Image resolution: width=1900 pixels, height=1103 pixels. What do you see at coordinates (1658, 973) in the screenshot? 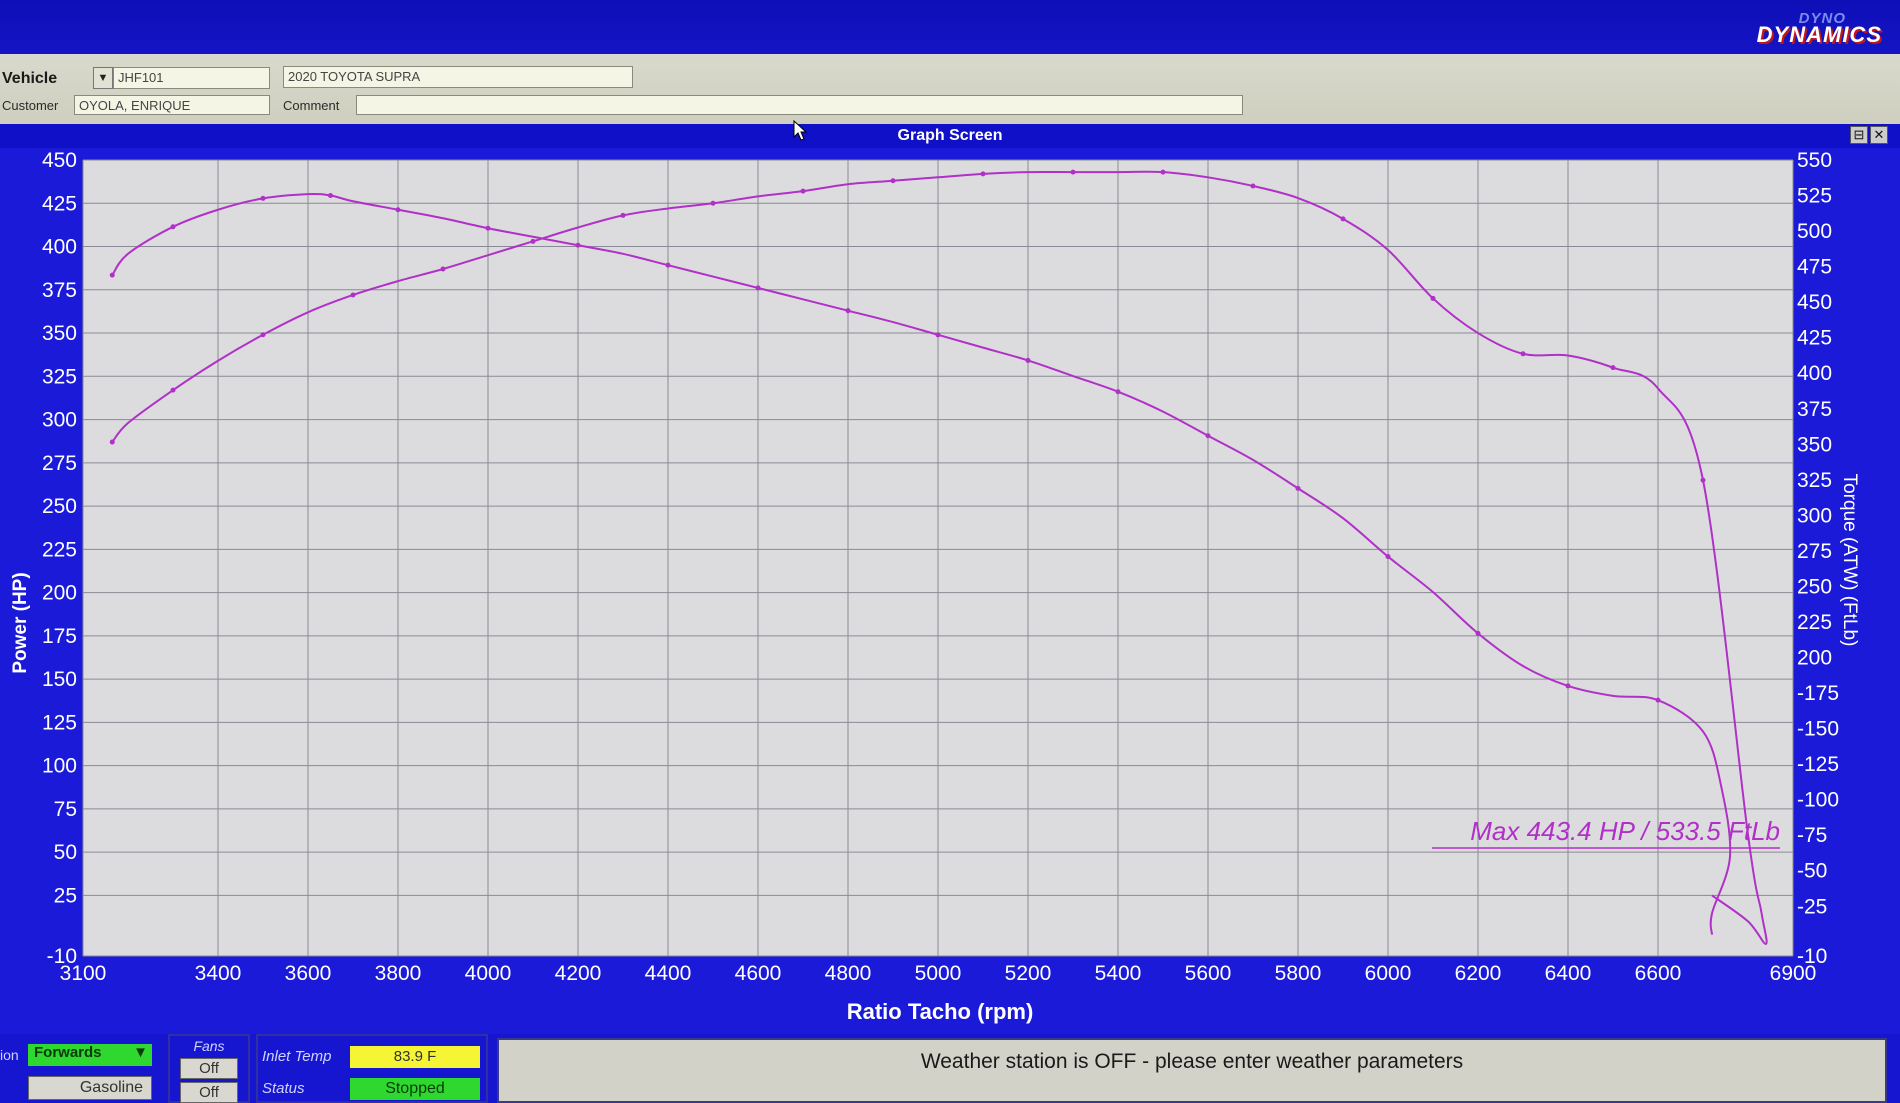
I see `x-tick-label: 6600` at bounding box center [1658, 973].